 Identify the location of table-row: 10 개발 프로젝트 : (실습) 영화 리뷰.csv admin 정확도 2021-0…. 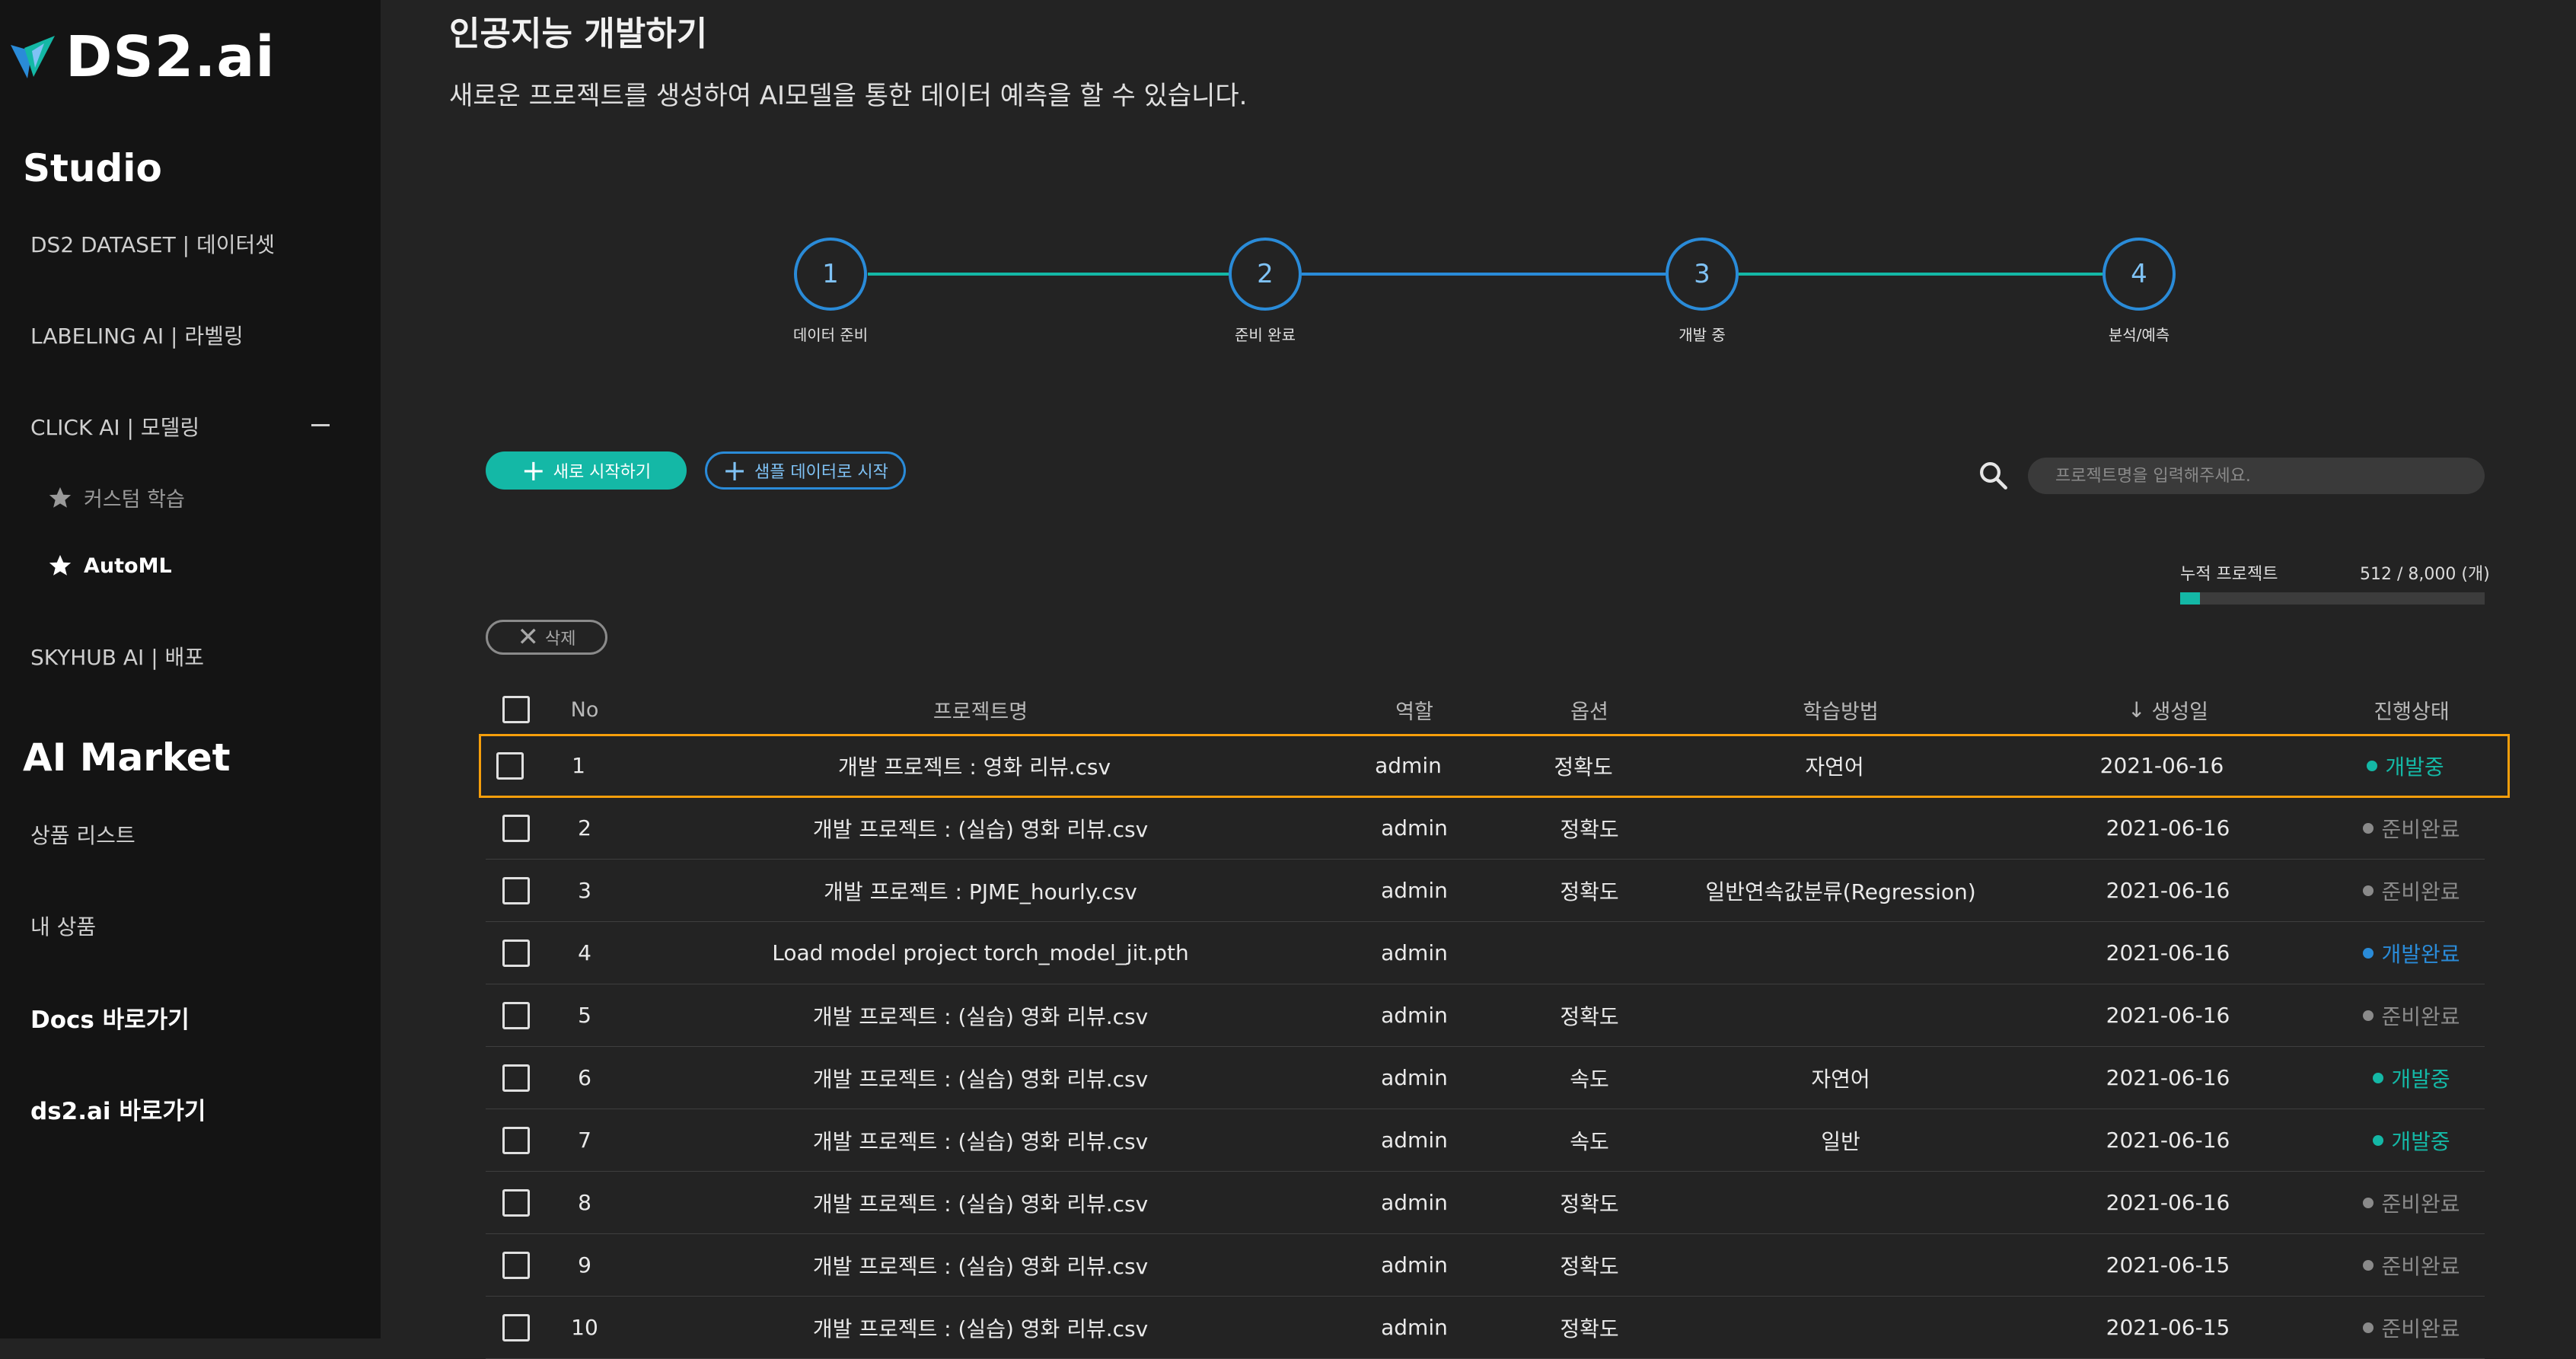
(1485, 1328).